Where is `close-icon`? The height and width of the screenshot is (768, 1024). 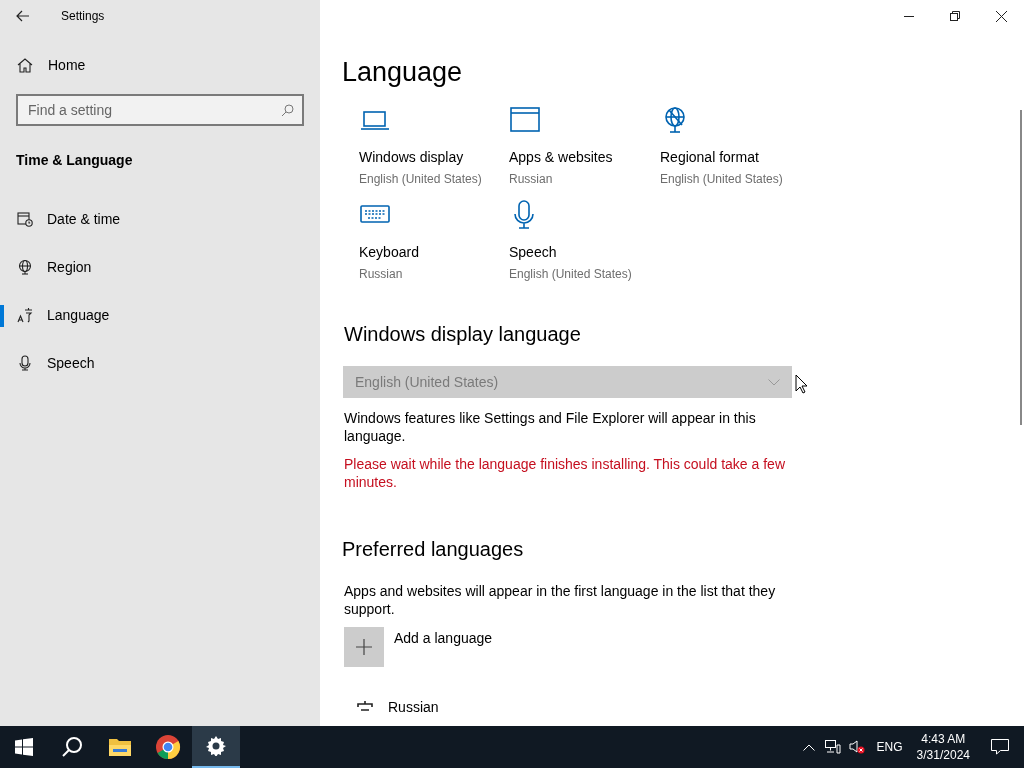 close-icon is located at coordinates (1001, 16).